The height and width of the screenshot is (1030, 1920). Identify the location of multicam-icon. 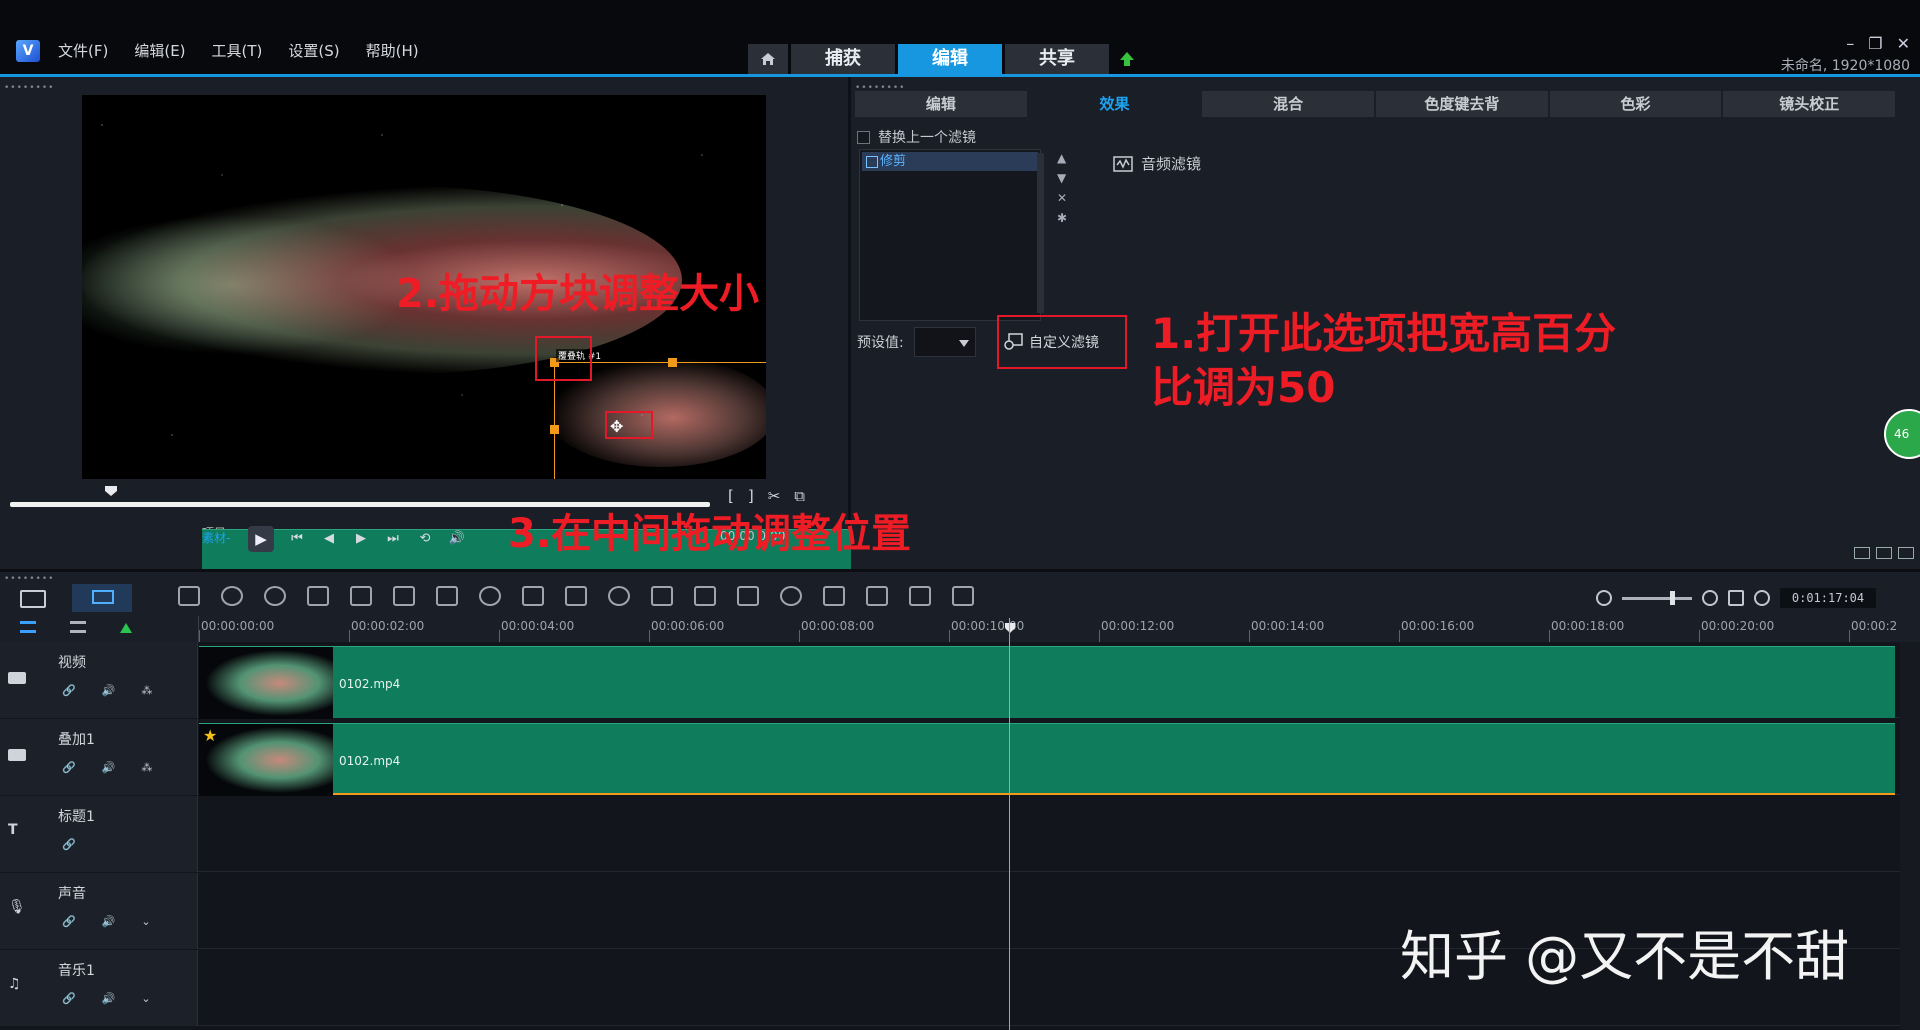
(576, 596).